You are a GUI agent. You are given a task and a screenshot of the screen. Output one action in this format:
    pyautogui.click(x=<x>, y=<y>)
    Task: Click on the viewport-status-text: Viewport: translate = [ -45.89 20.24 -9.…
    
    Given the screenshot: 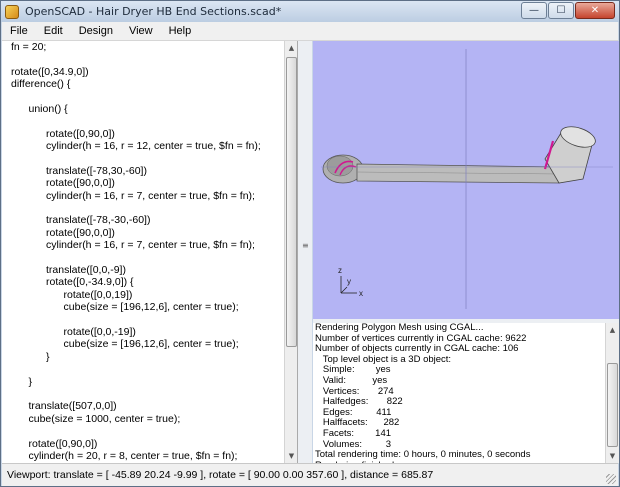 What is the action you would take?
    pyautogui.click(x=220, y=475)
    